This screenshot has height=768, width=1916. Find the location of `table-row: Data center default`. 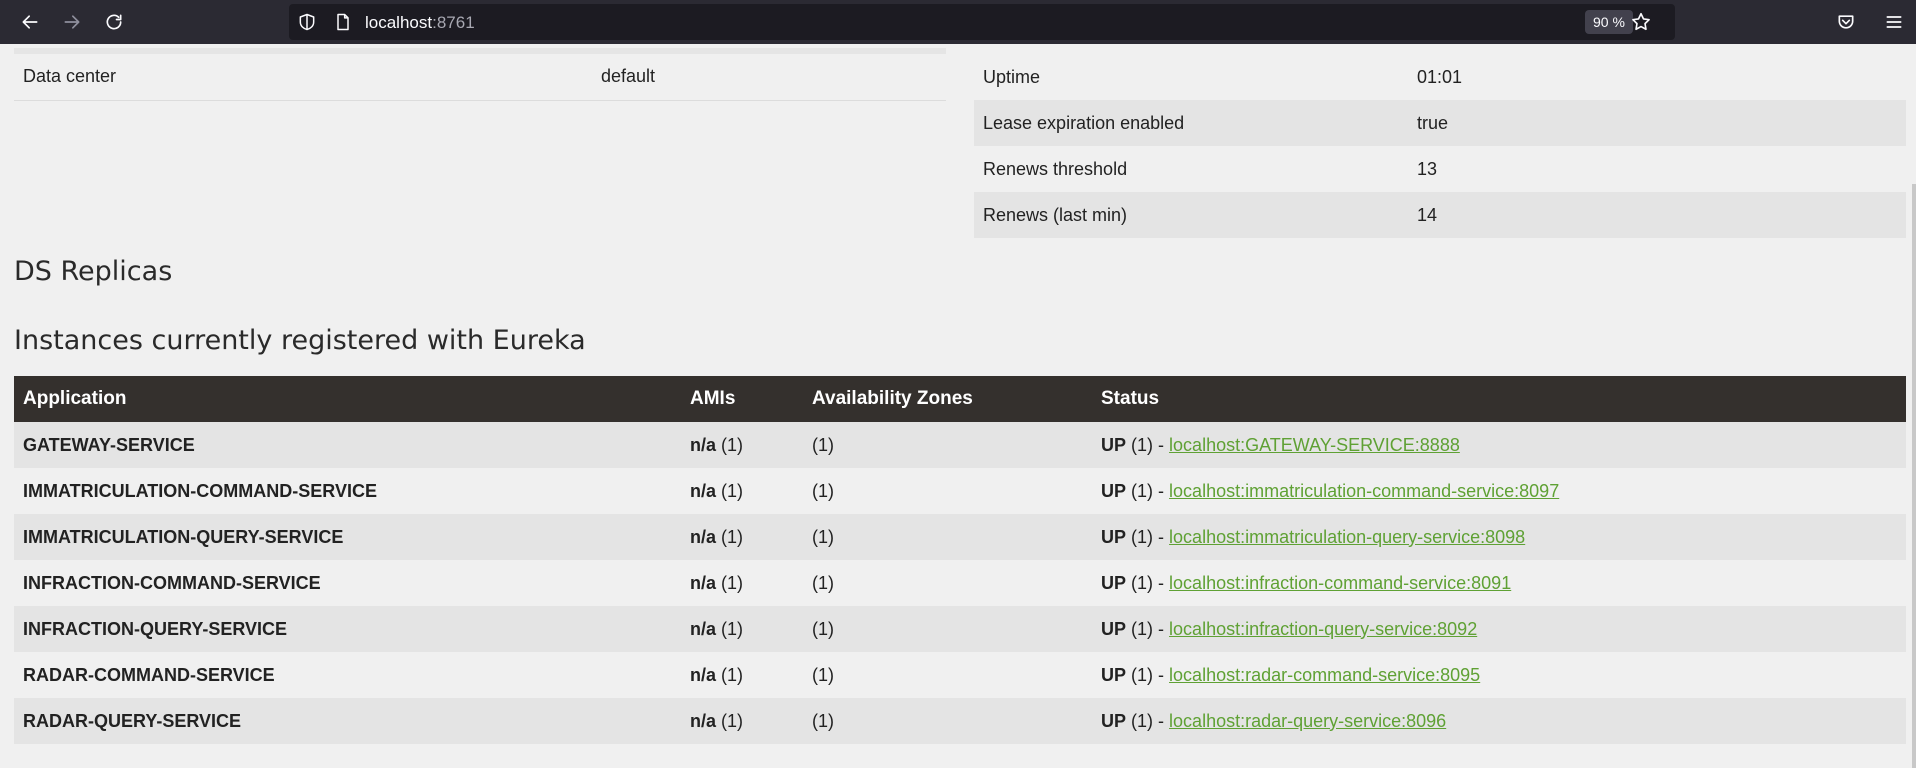

table-row: Data center default is located at coordinates (480, 77).